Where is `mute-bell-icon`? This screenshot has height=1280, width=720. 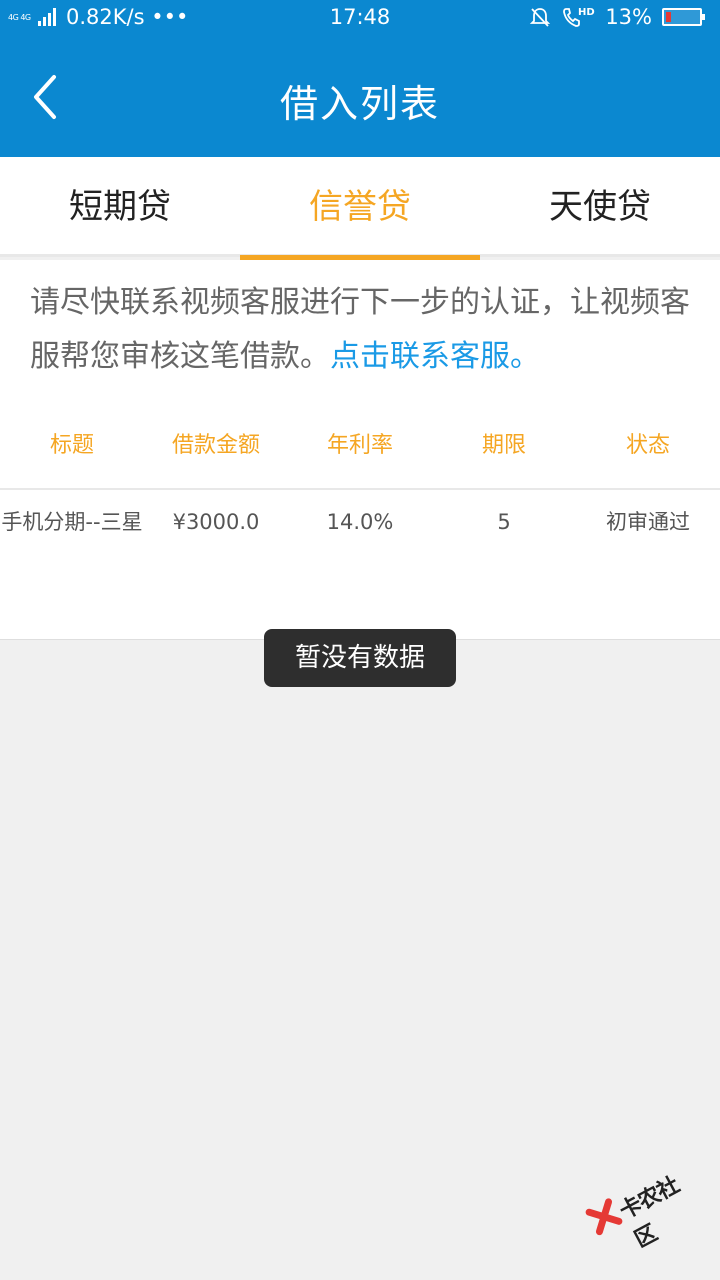
mute-bell-icon is located at coordinates (540, 17).